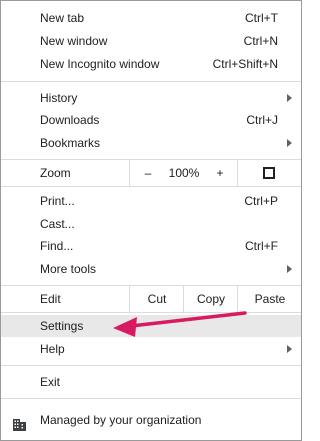 Image resolution: width=320 pixels, height=441 pixels. I want to click on shortcut-text: Ctrl+N, so click(260, 41).